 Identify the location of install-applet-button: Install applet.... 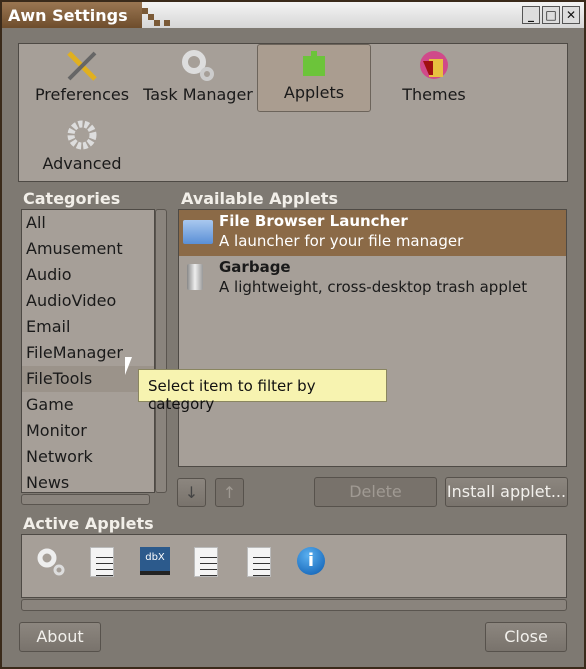
(506, 492).